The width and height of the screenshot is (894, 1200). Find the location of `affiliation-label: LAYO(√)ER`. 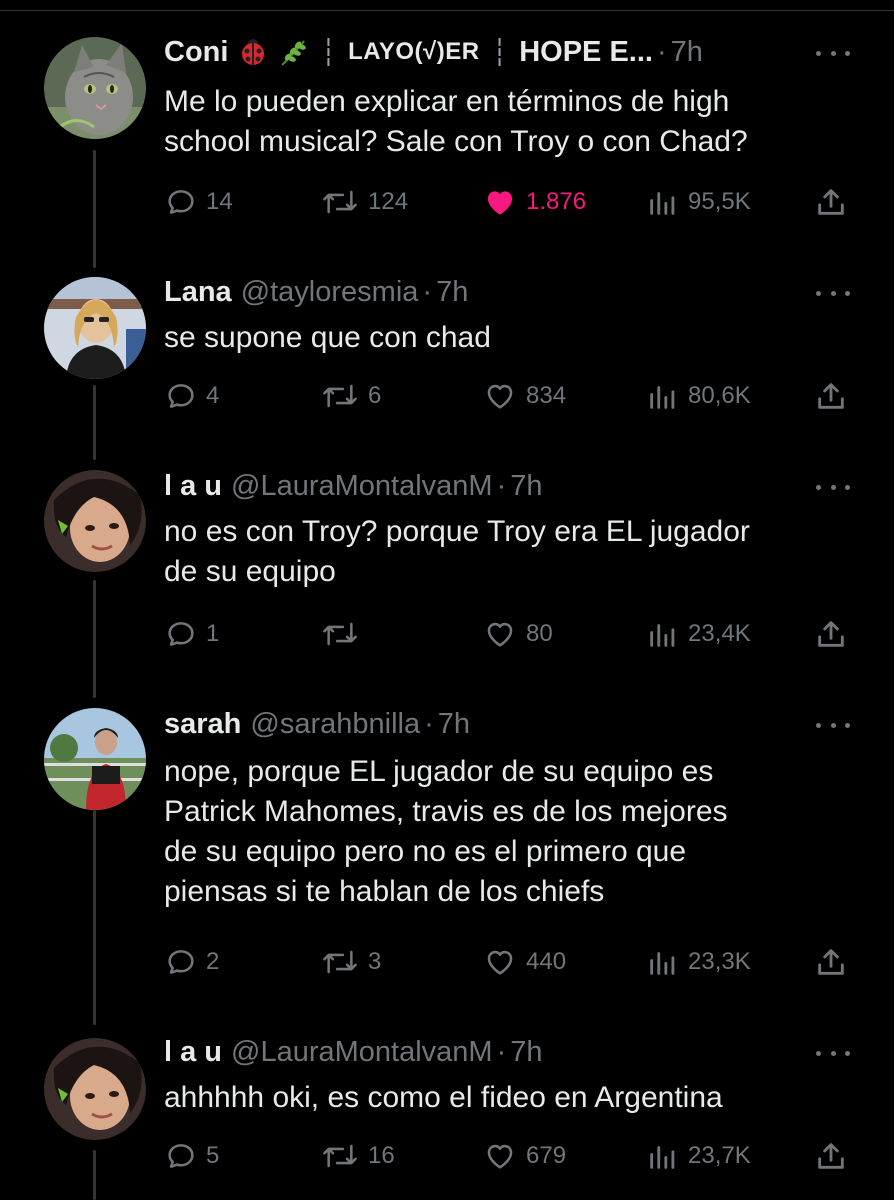

affiliation-label: LAYO(√)ER is located at coordinates (414, 51).